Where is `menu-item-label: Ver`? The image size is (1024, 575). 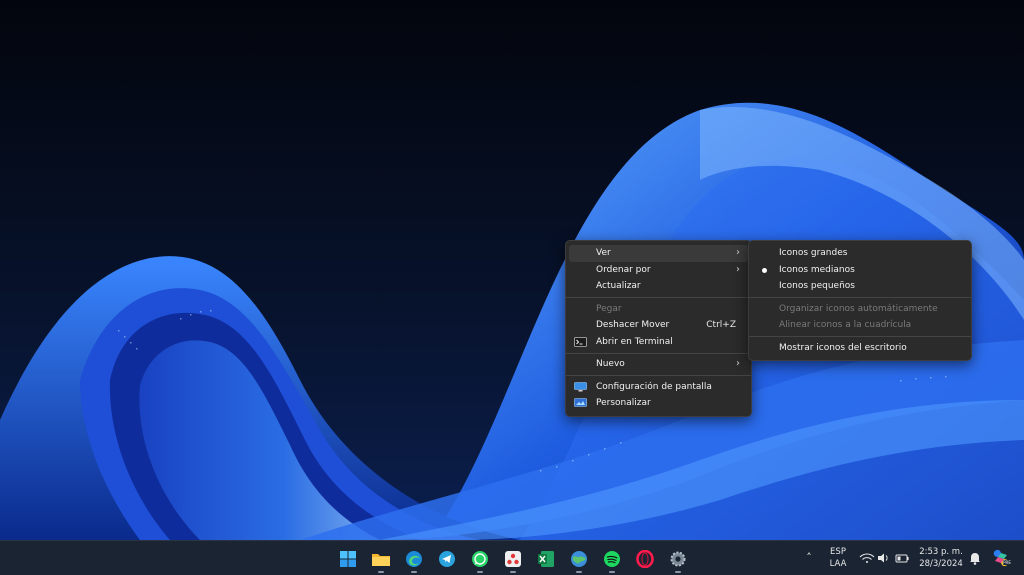
menu-item-label: Ver is located at coordinates (603, 253).